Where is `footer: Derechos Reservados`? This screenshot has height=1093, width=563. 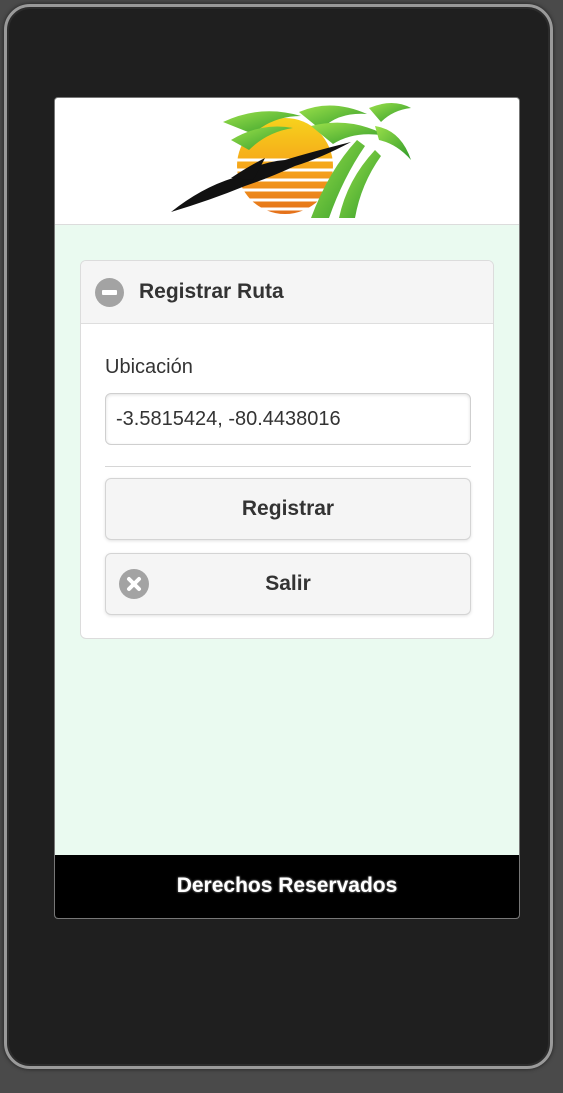 footer: Derechos Reservados is located at coordinates (287, 886).